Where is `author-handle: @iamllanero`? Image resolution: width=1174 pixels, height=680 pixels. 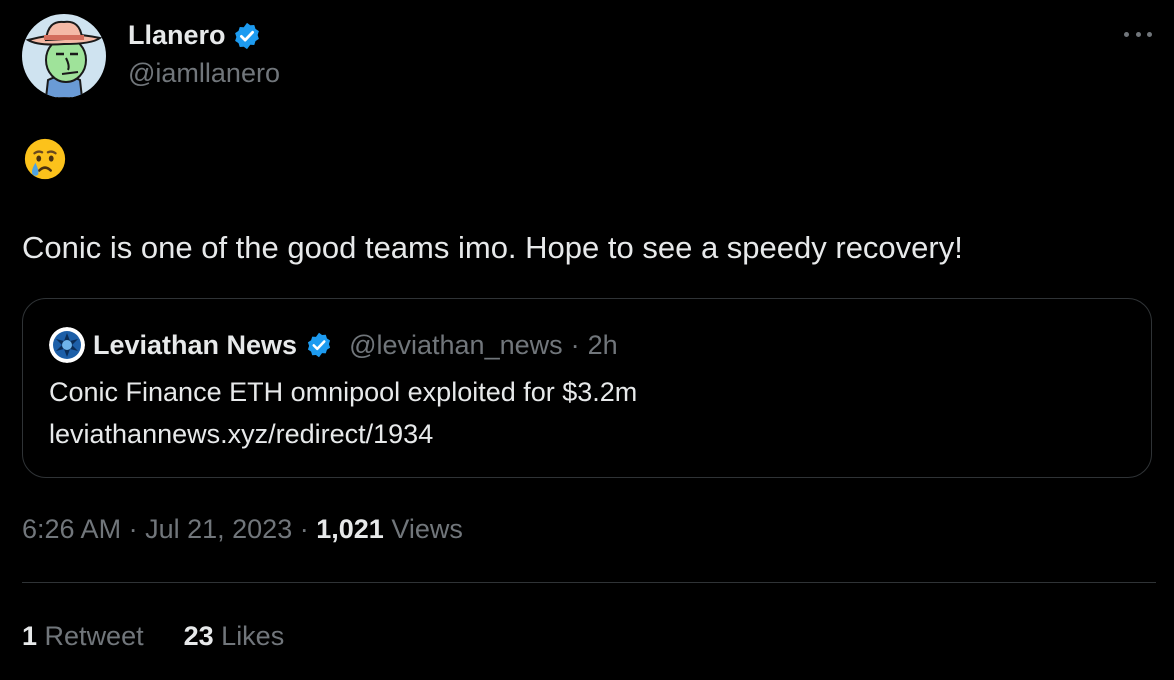
author-handle: @iamllanero is located at coordinates (204, 73).